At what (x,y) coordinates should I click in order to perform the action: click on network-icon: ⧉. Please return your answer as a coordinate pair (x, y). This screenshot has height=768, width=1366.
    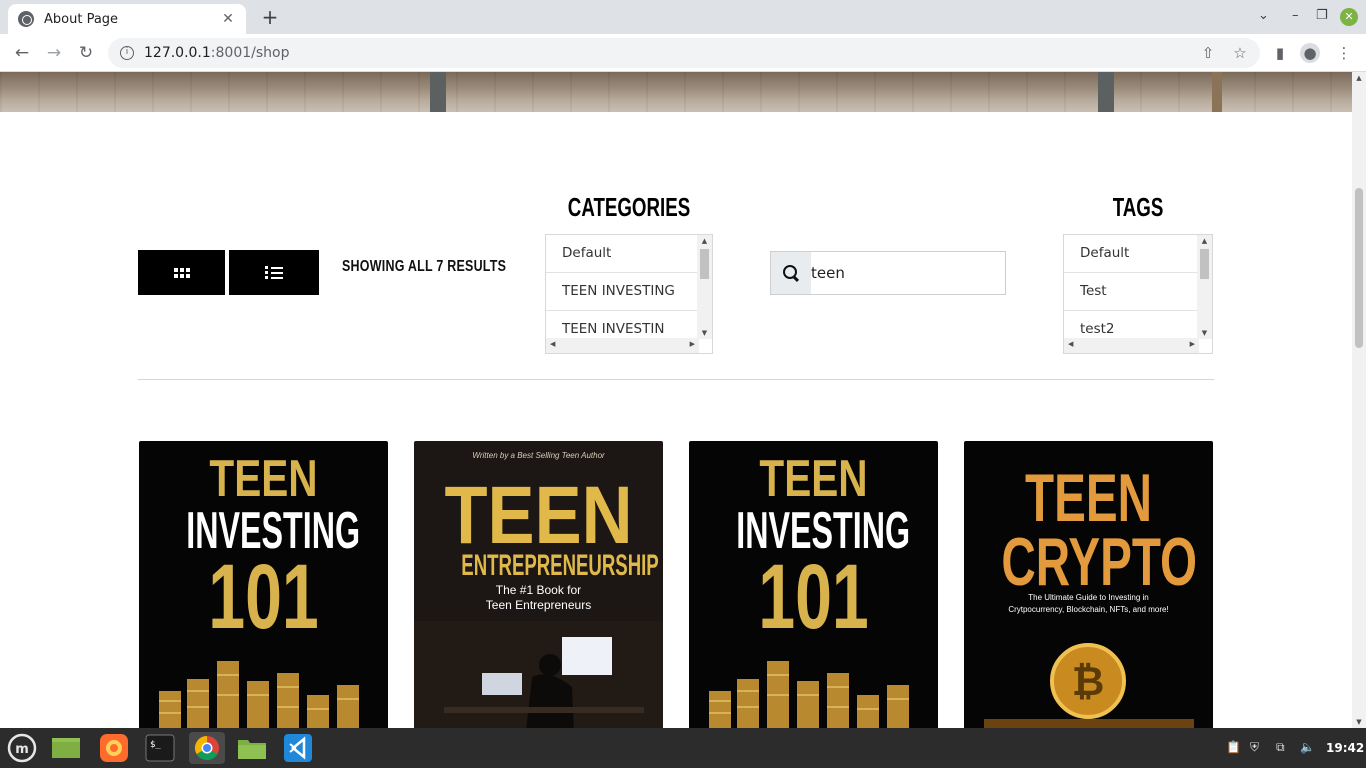
    Looking at the image, I should click on (1280, 747).